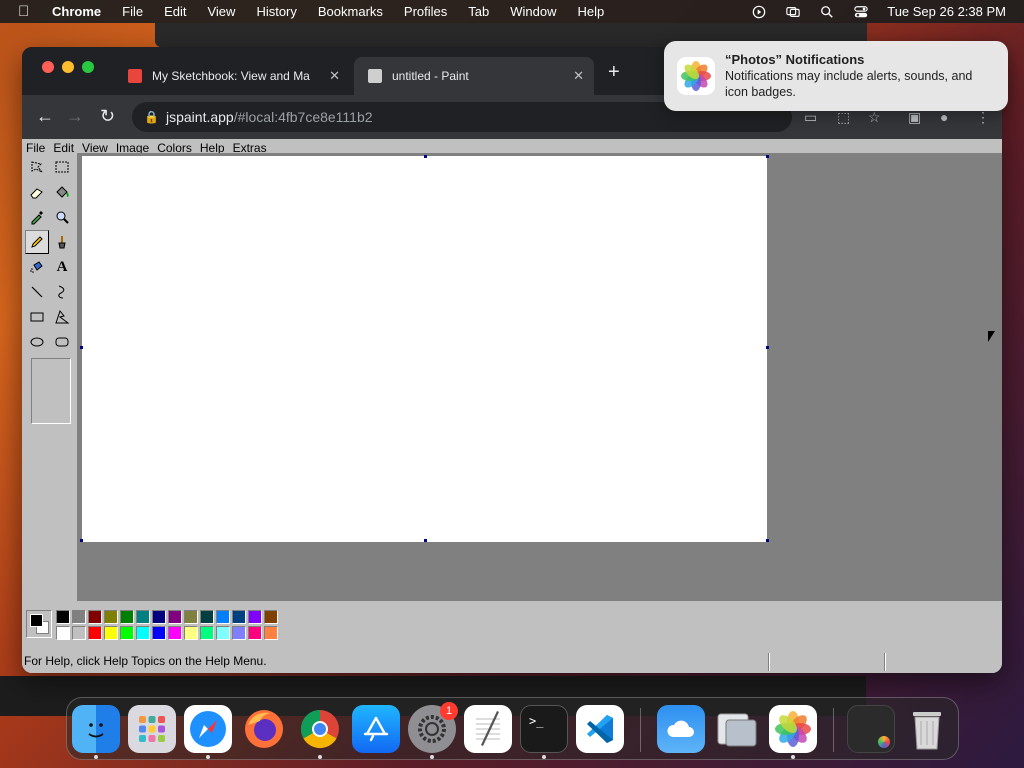  I want to click on bookmark-star-icon: ☆, so click(874, 117).